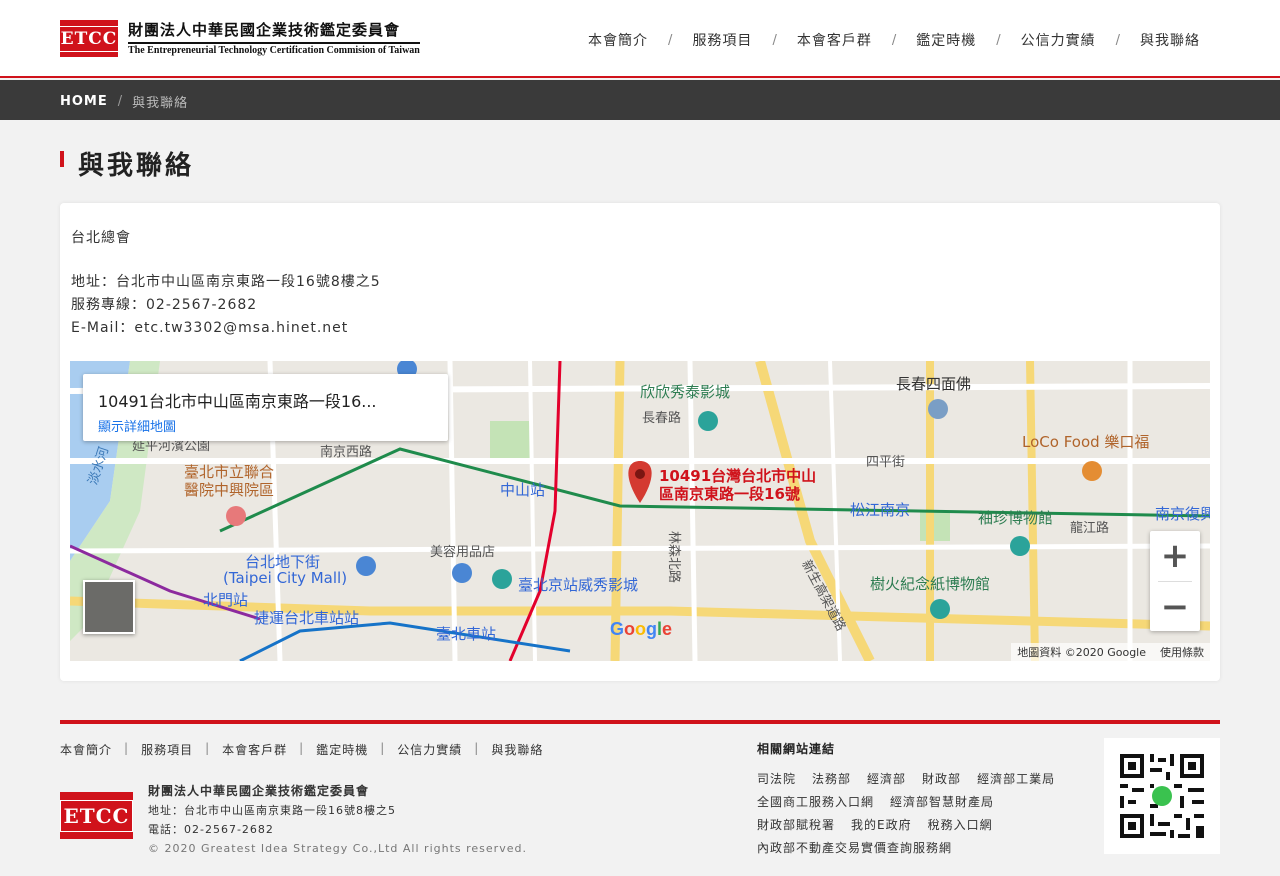  What do you see at coordinates (640, 722) in the screenshot?
I see `footer-divider` at bounding box center [640, 722].